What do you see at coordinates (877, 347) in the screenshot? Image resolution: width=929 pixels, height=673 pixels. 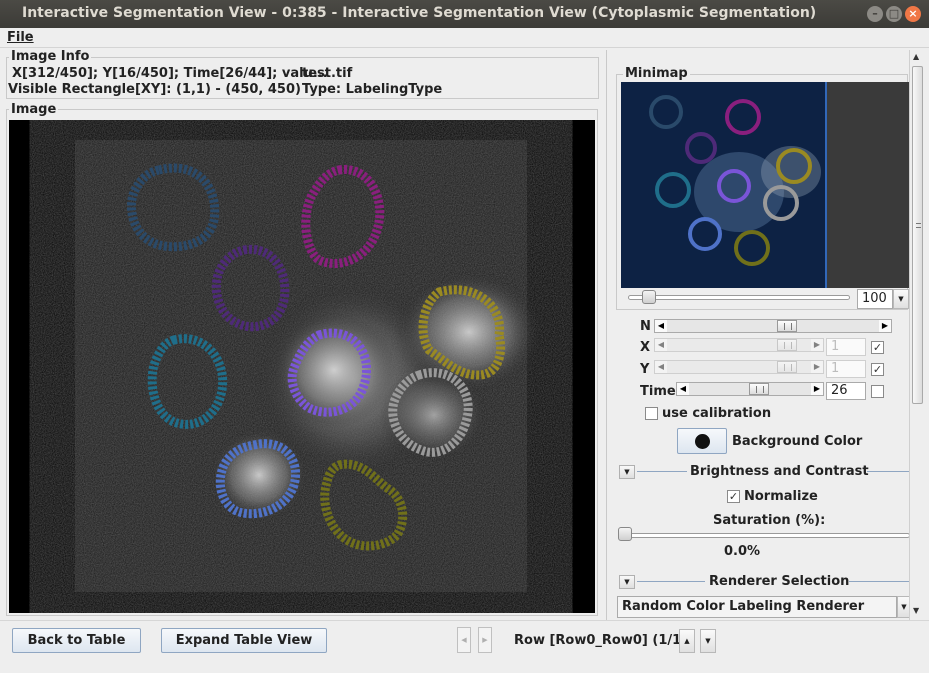 I see `dim-x-checkbox: ✓` at bounding box center [877, 347].